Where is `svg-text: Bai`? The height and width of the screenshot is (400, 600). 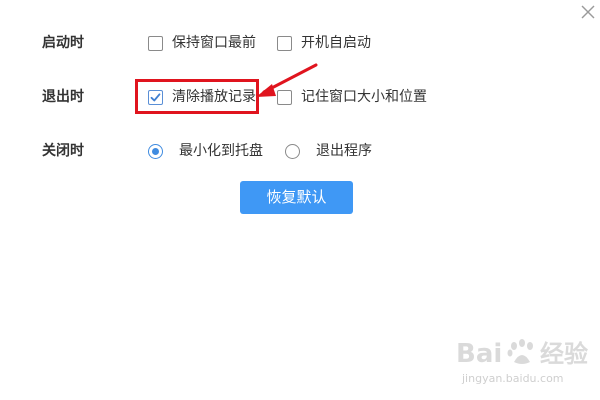 svg-text: Bai is located at coordinates (479, 354).